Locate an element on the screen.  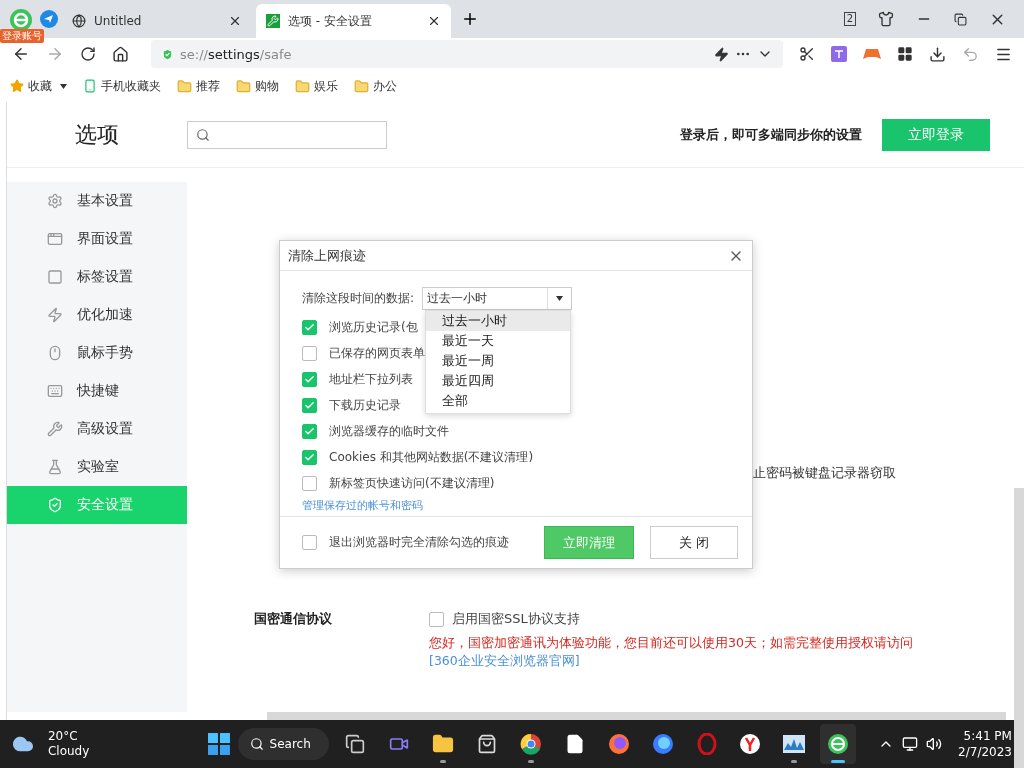
paper-plane-icon is located at coordinates (49, 19).